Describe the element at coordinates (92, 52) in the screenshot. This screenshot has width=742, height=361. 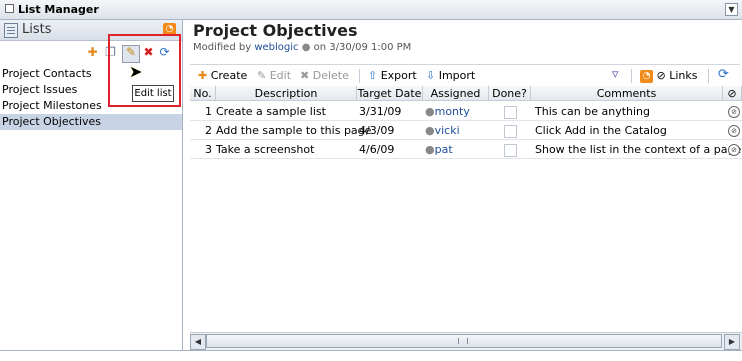
I see `add-list-icon: ✚` at that location.